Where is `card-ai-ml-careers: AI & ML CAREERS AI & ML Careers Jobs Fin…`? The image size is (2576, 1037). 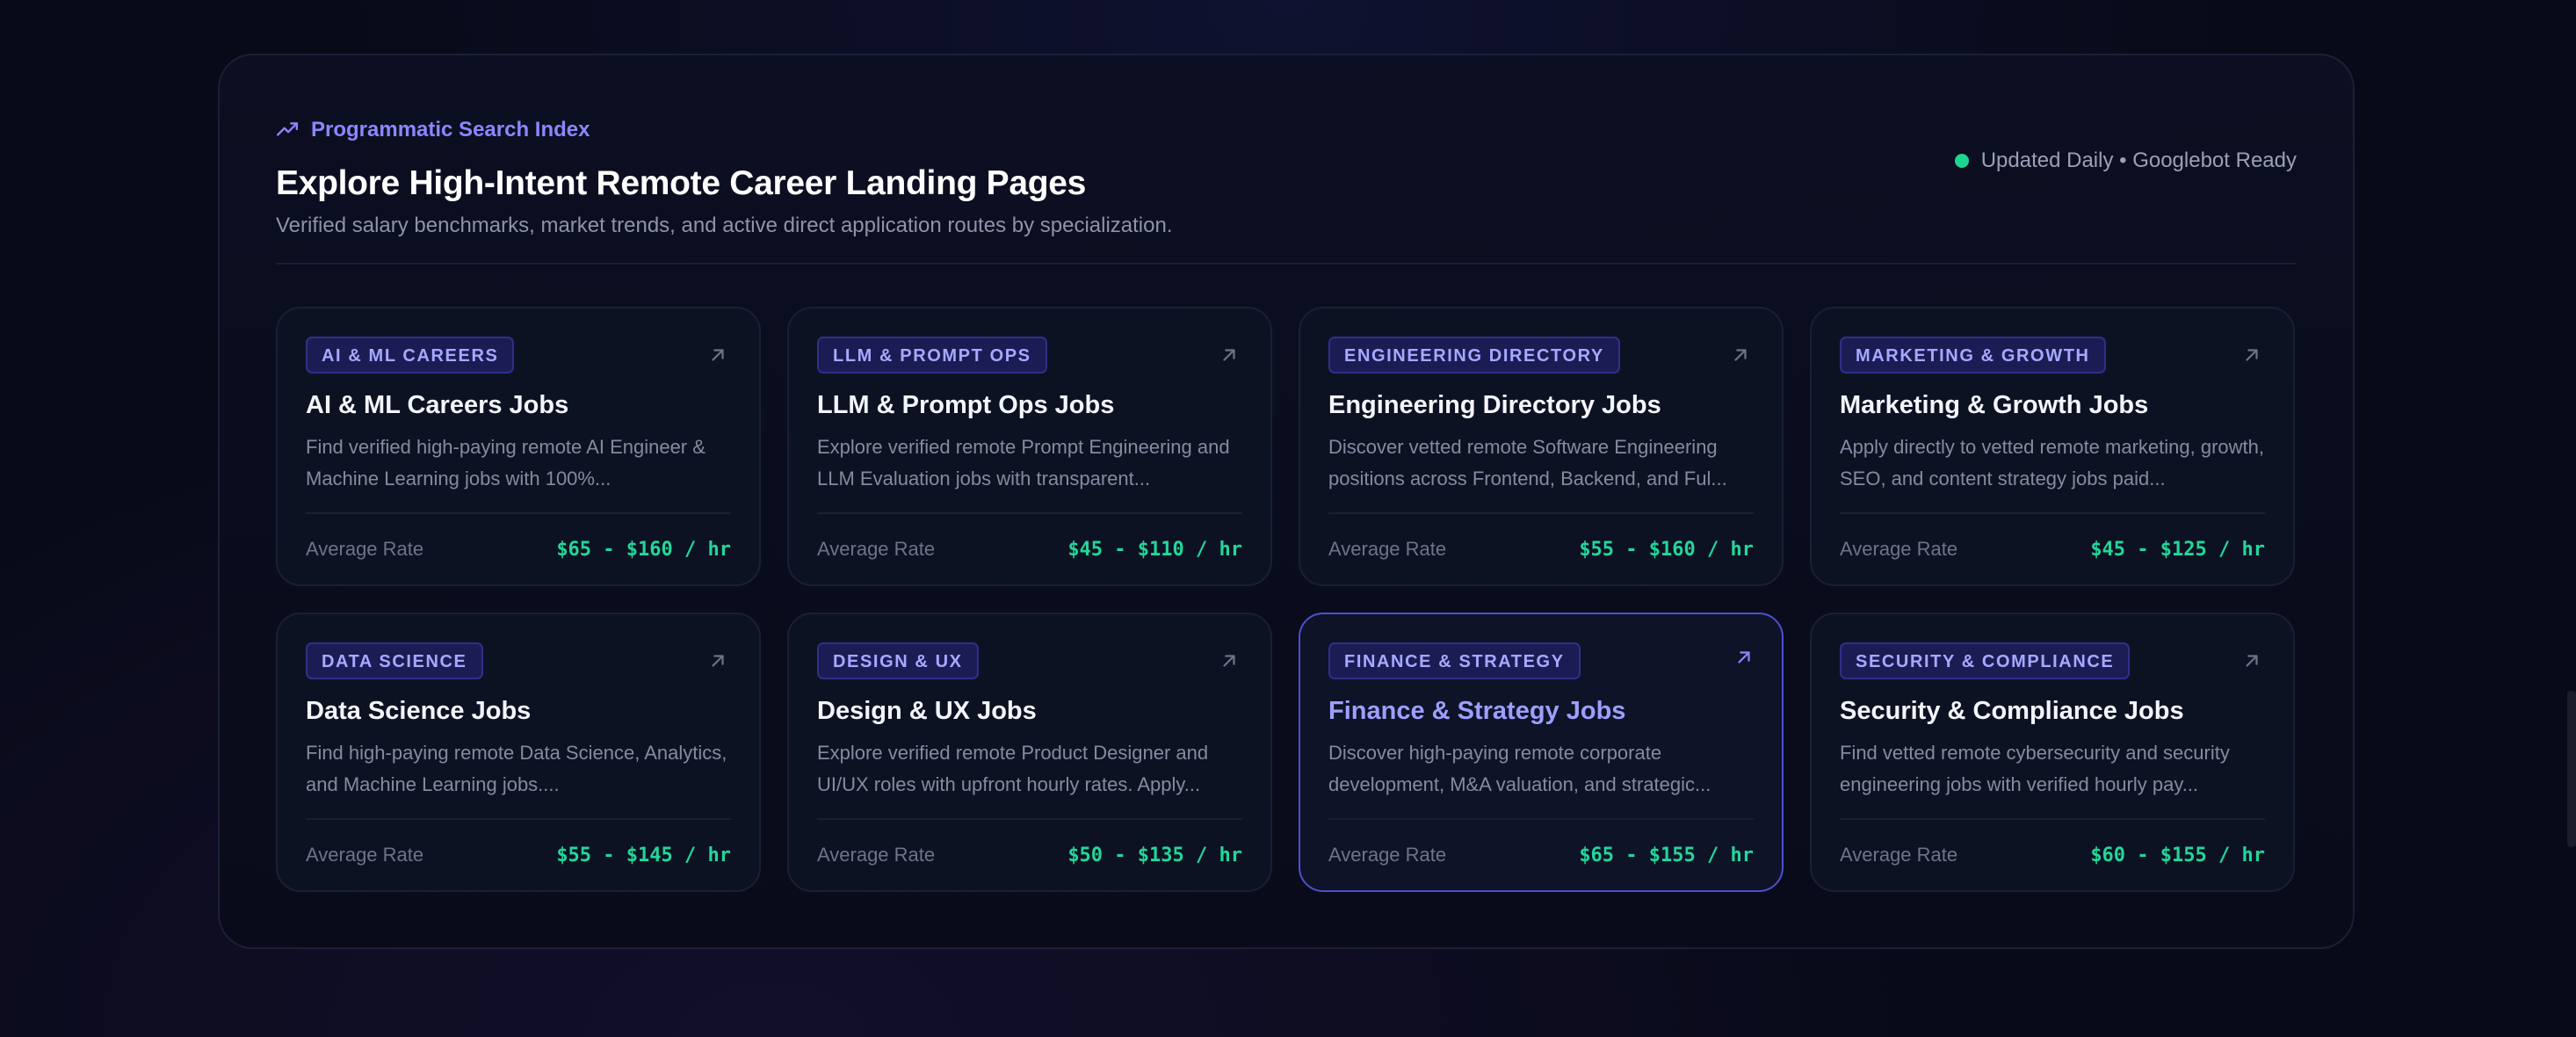 card-ai-ml-careers: AI & ML CAREERS AI & ML Careers Jobs Fin… is located at coordinates (518, 446).